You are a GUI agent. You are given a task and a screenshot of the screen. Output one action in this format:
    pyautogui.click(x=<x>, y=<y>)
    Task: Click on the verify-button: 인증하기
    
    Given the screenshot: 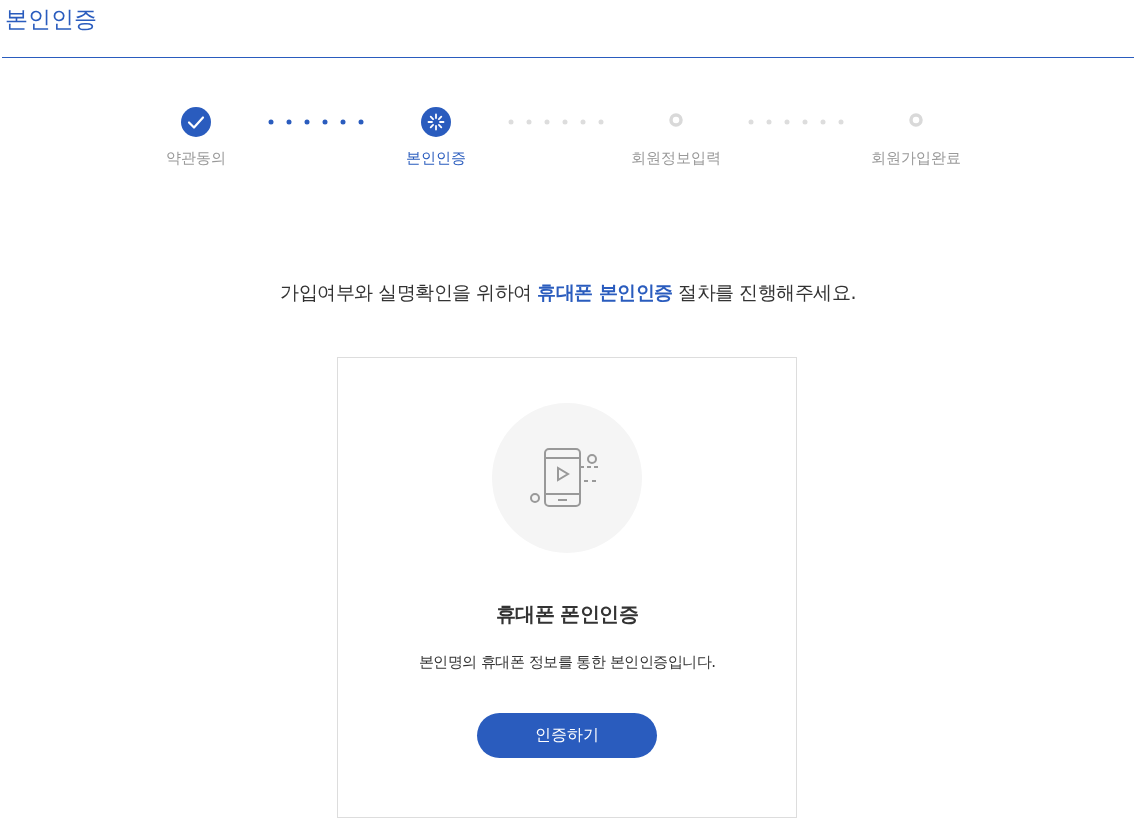 What is the action you would take?
    pyautogui.click(x=567, y=735)
    